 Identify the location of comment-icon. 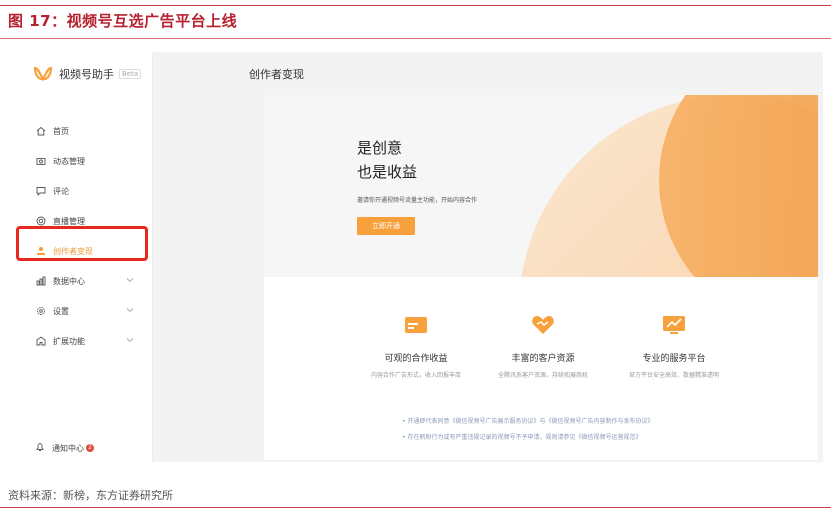
(40, 191).